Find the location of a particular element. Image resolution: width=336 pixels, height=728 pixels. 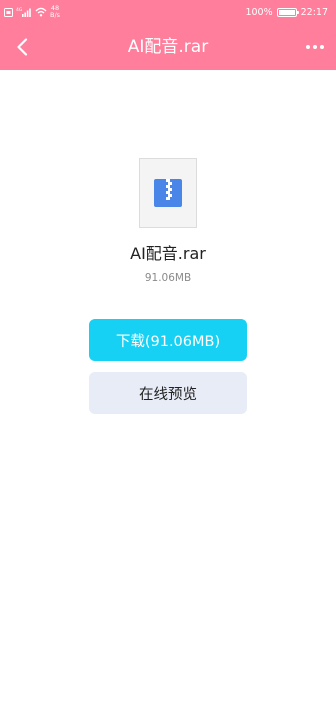

app-bar: AI配音.rar is located at coordinates (168, 47).